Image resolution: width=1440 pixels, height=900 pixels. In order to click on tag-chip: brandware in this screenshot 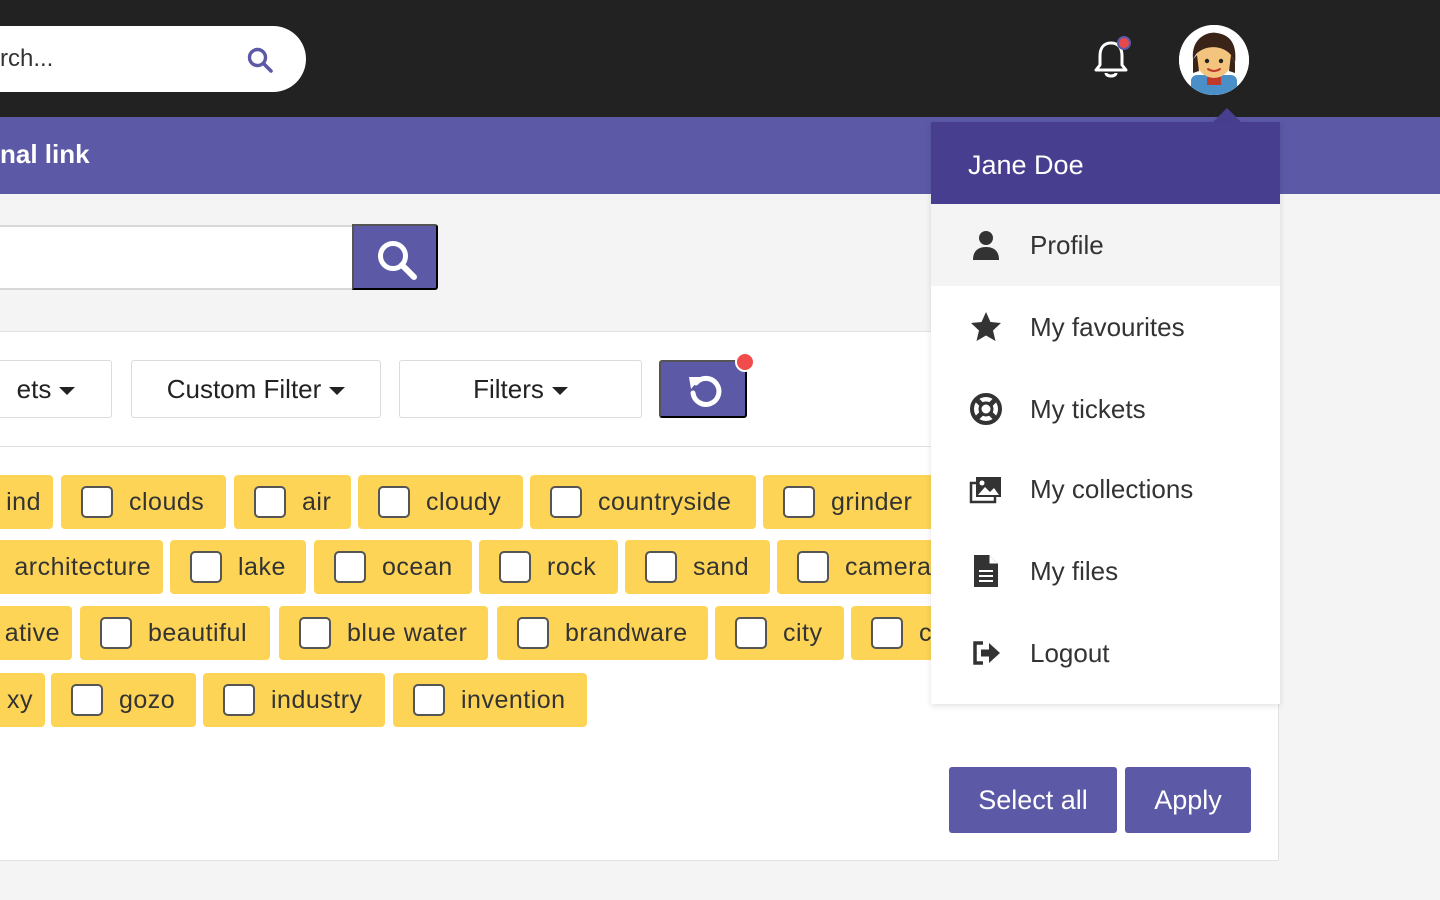, I will do `click(602, 633)`.